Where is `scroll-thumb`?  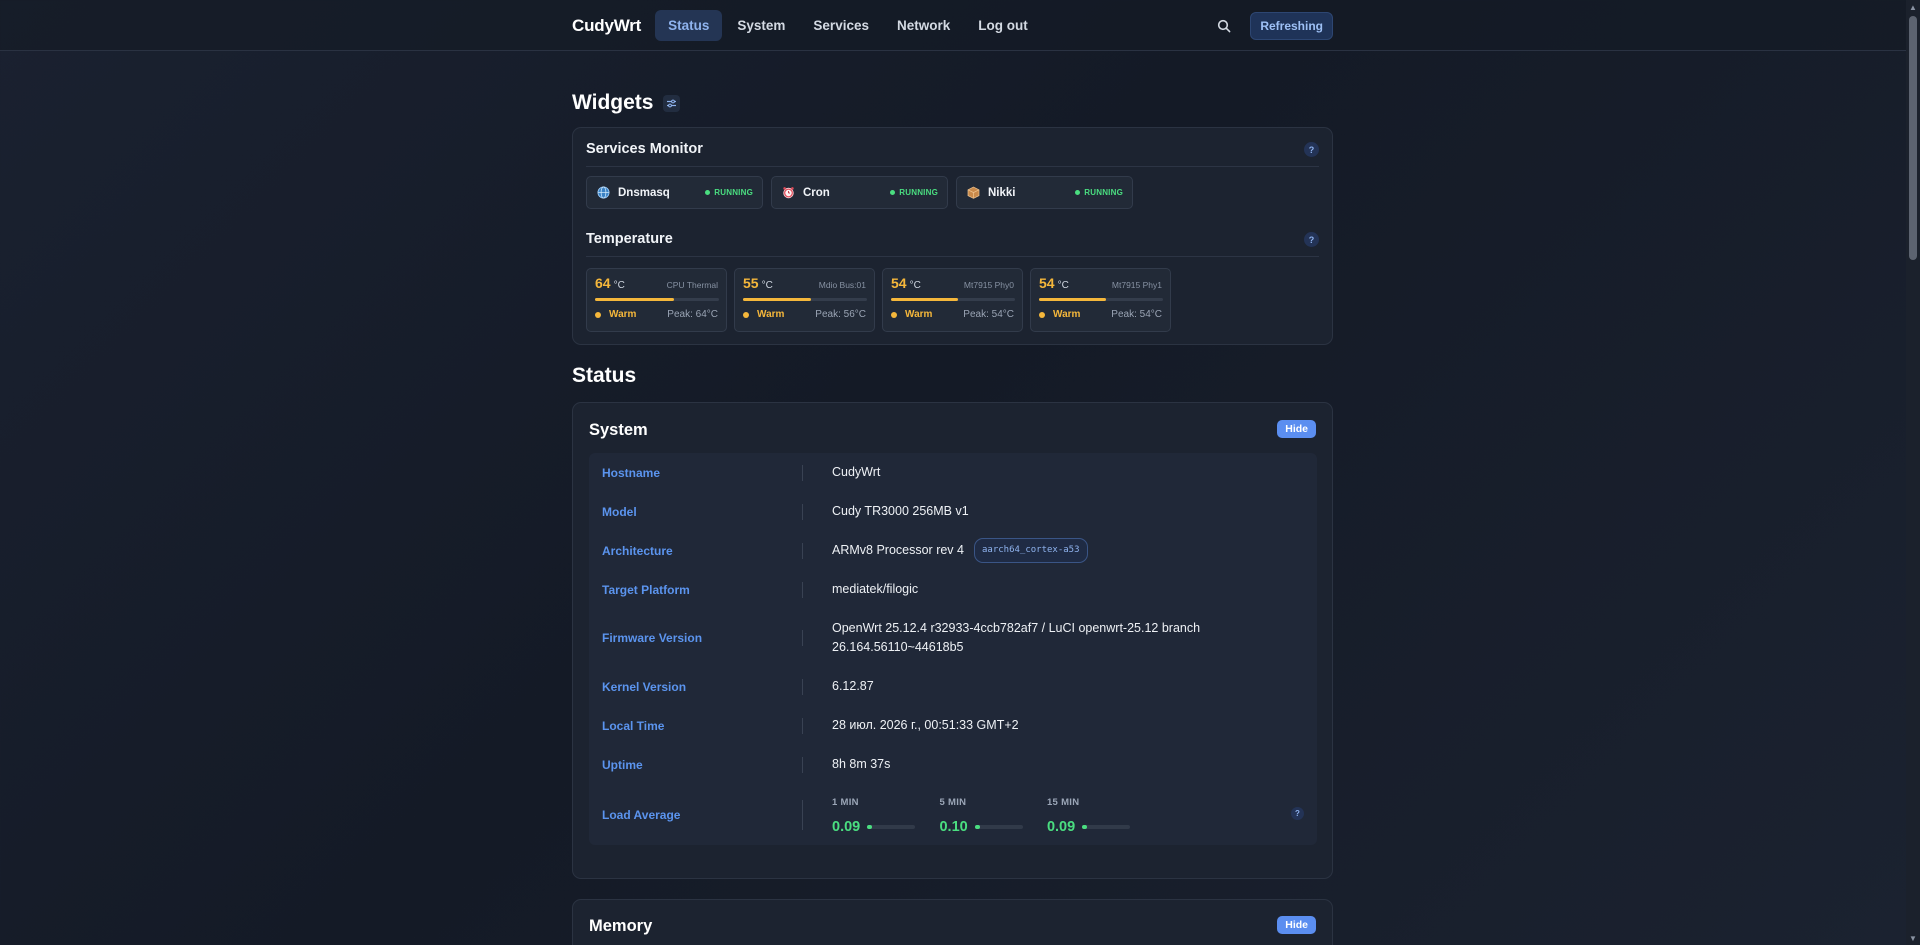 scroll-thumb is located at coordinates (1913, 138).